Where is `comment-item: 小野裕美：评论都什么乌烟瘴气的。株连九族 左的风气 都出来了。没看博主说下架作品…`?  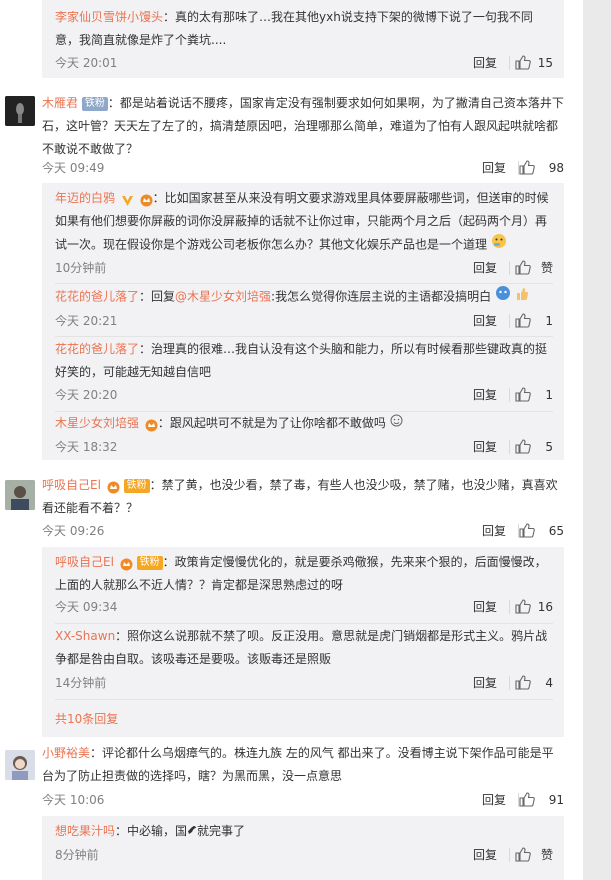 comment-item: 小野裕美：评论都什么乌烟瘴气的。株连九族 左的风气 都出来了。没看博主说下架作品… is located at coordinates (291, 811).